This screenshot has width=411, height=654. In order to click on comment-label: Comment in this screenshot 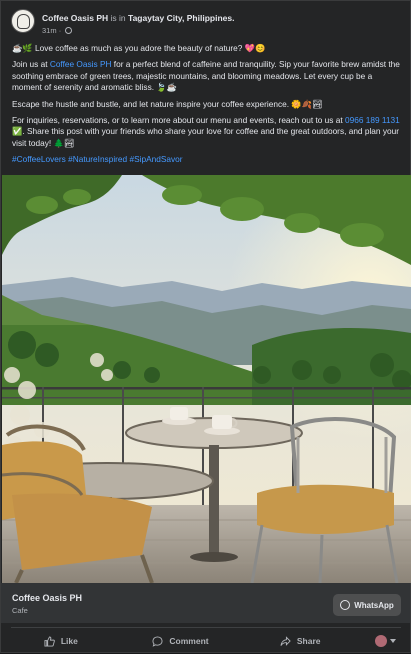, I will do `click(189, 641)`.